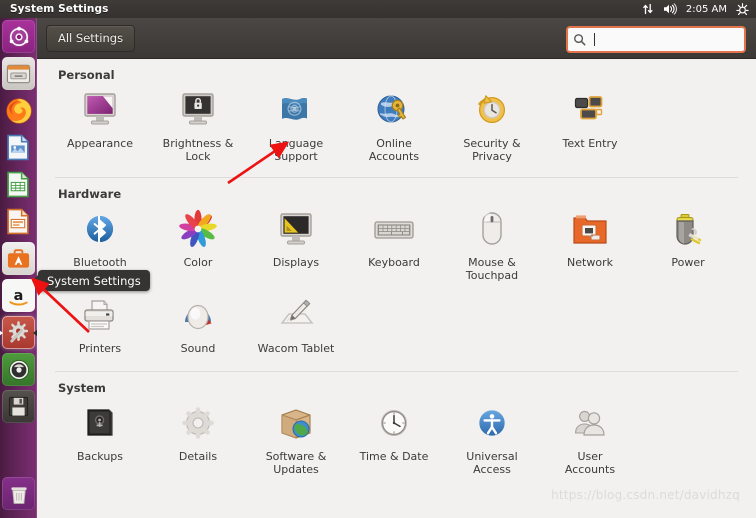 The height and width of the screenshot is (518, 756). I want to click on settings-item-details: Details, so click(198, 440).